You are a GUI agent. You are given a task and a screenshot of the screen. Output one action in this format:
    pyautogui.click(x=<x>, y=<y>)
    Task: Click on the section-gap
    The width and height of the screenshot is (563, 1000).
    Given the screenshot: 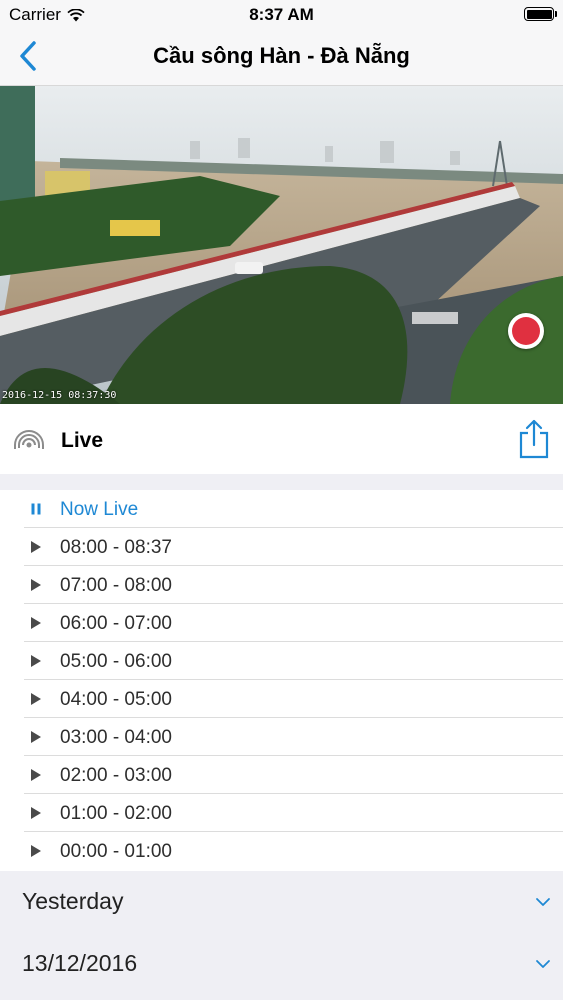 What is the action you would take?
    pyautogui.click(x=281, y=482)
    